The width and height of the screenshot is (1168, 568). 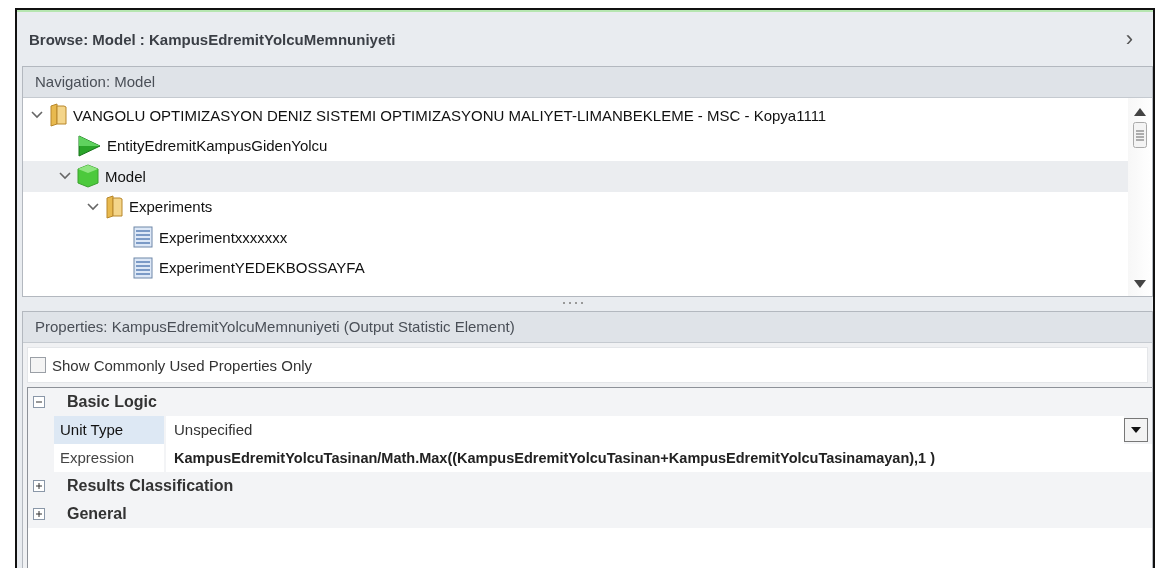 I want to click on play-icon, so click(x=89, y=145).